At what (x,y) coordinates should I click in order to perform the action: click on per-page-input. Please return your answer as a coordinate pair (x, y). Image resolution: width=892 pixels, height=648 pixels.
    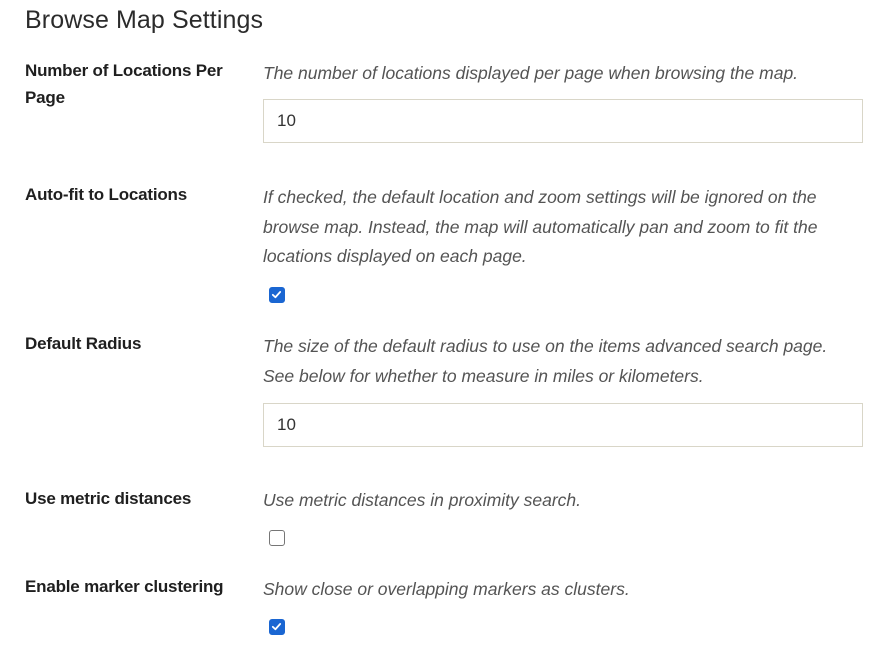
    Looking at the image, I should click on (563, 121).